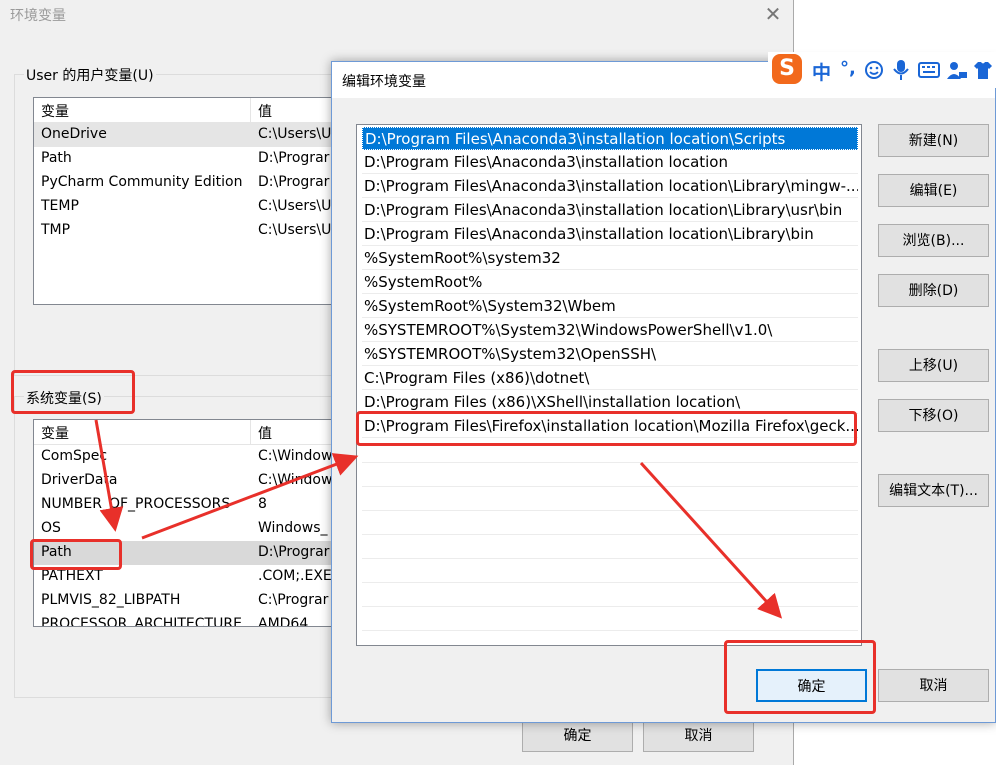 This screenshot has height=765, width=996. I want to click on arrow-to-edit-dialog, so click(250, 496).